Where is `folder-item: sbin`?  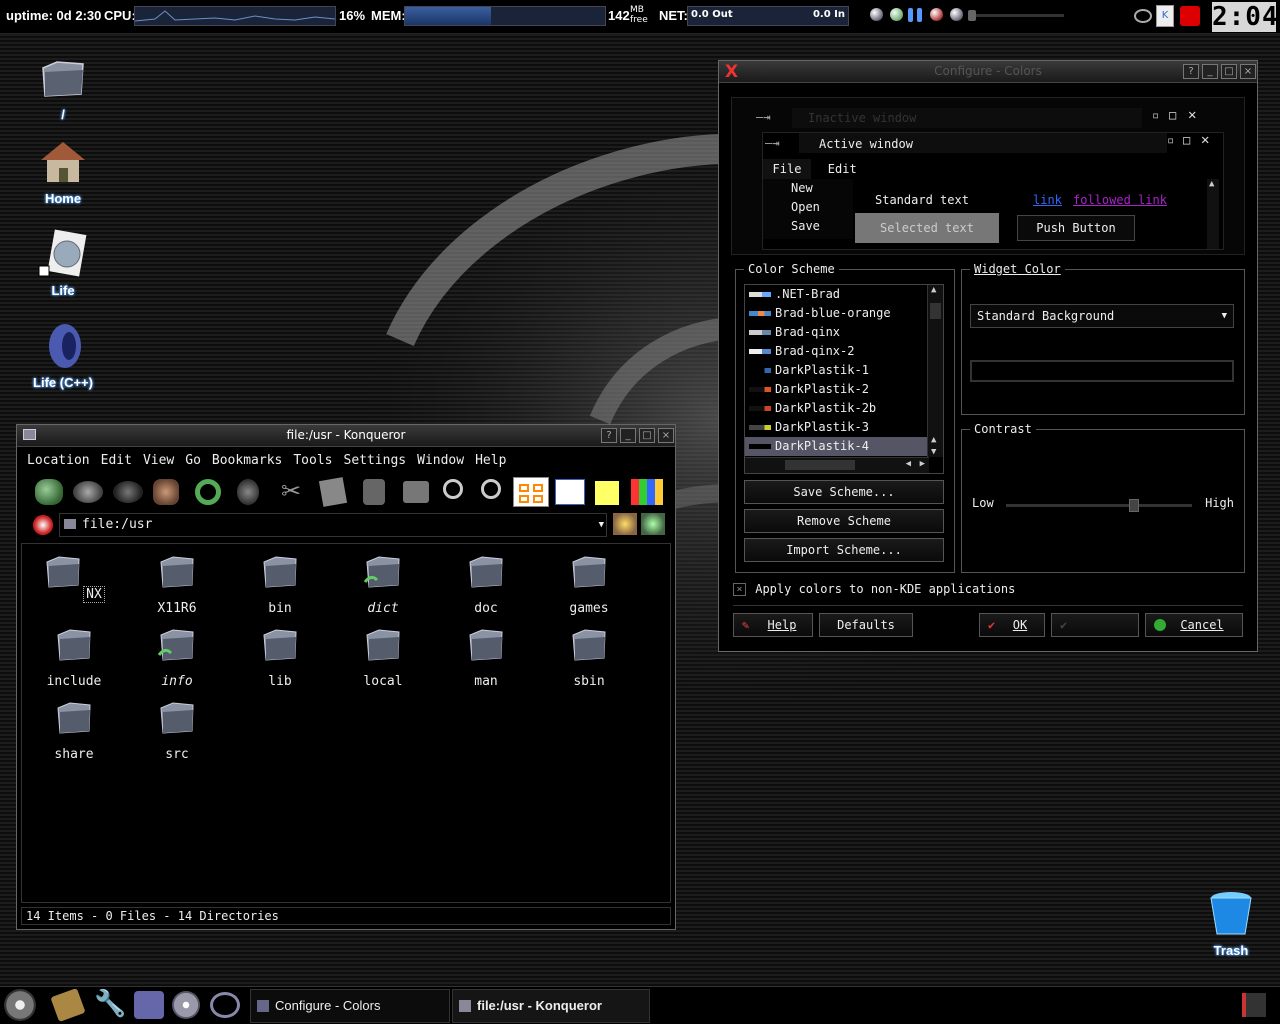
folder-item: sbin is located at coordinates (589, 657).